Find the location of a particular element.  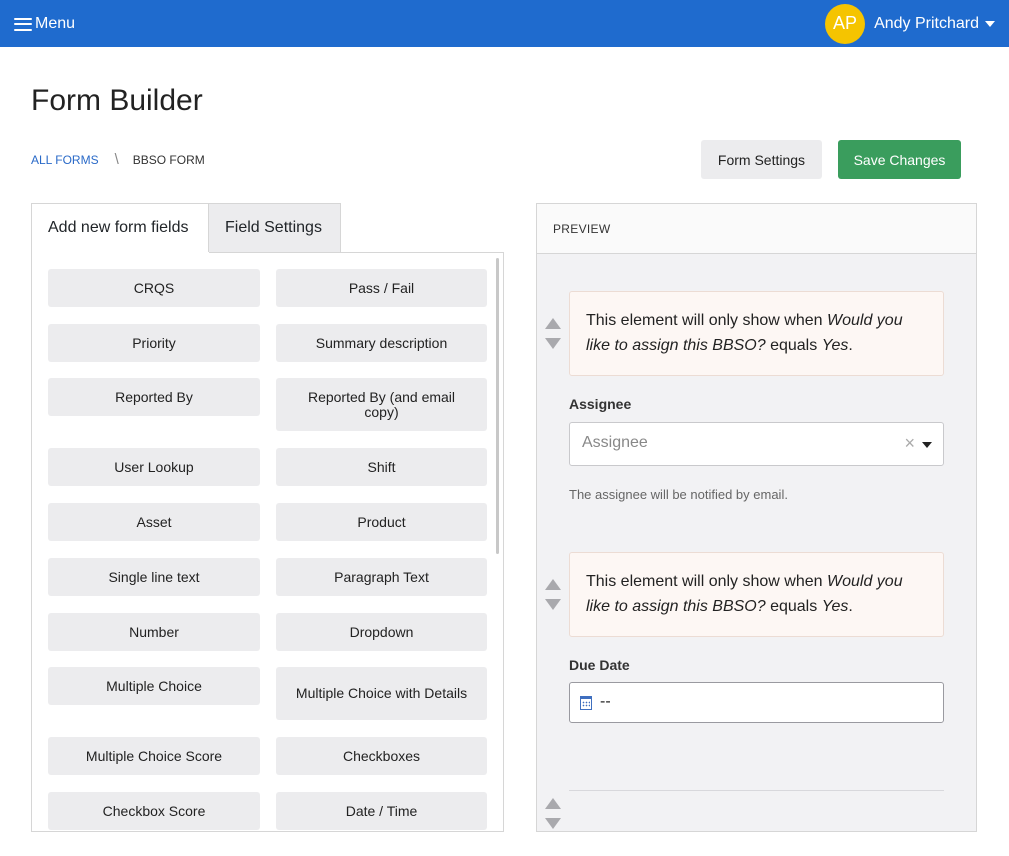

field-type-button: Dropdown is located at coordinates (381, 632).